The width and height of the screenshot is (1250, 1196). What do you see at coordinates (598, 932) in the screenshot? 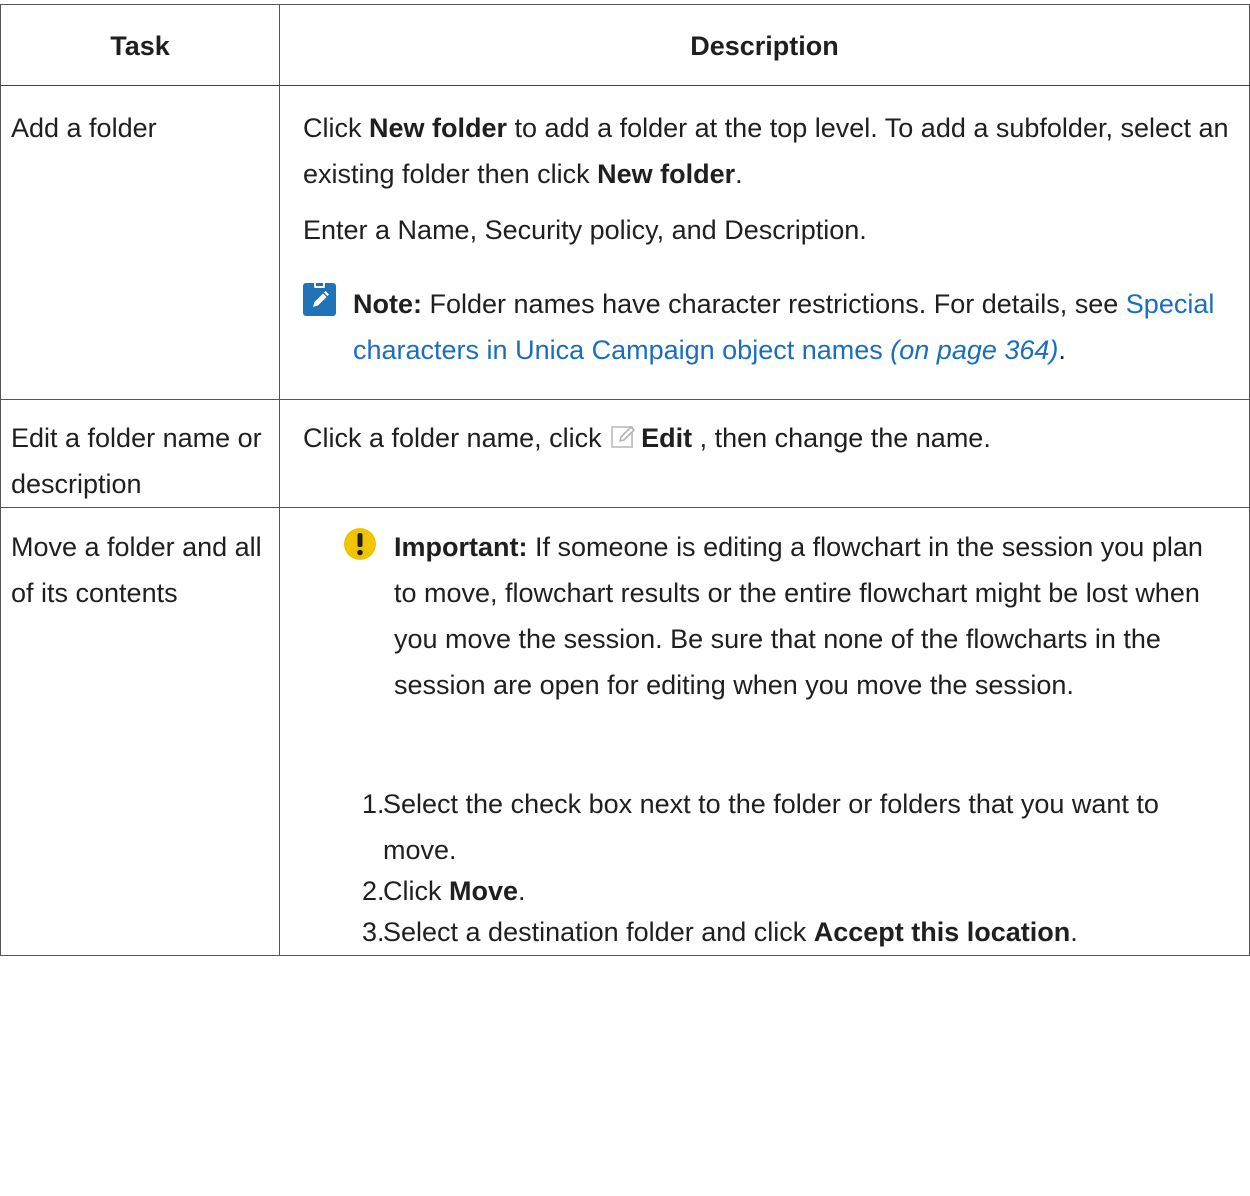
I see `text: Select a destination folder and click` at bounding box center [598, 932].